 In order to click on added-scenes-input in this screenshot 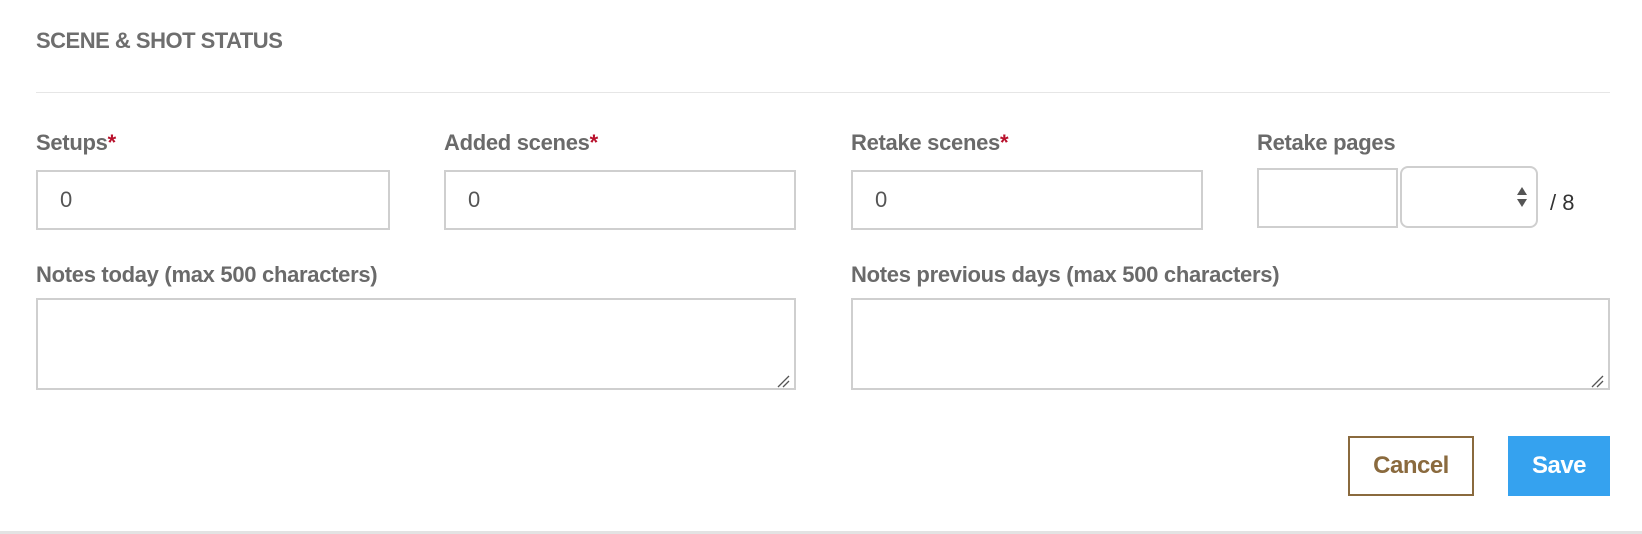, I will do `click(620, 200)`.